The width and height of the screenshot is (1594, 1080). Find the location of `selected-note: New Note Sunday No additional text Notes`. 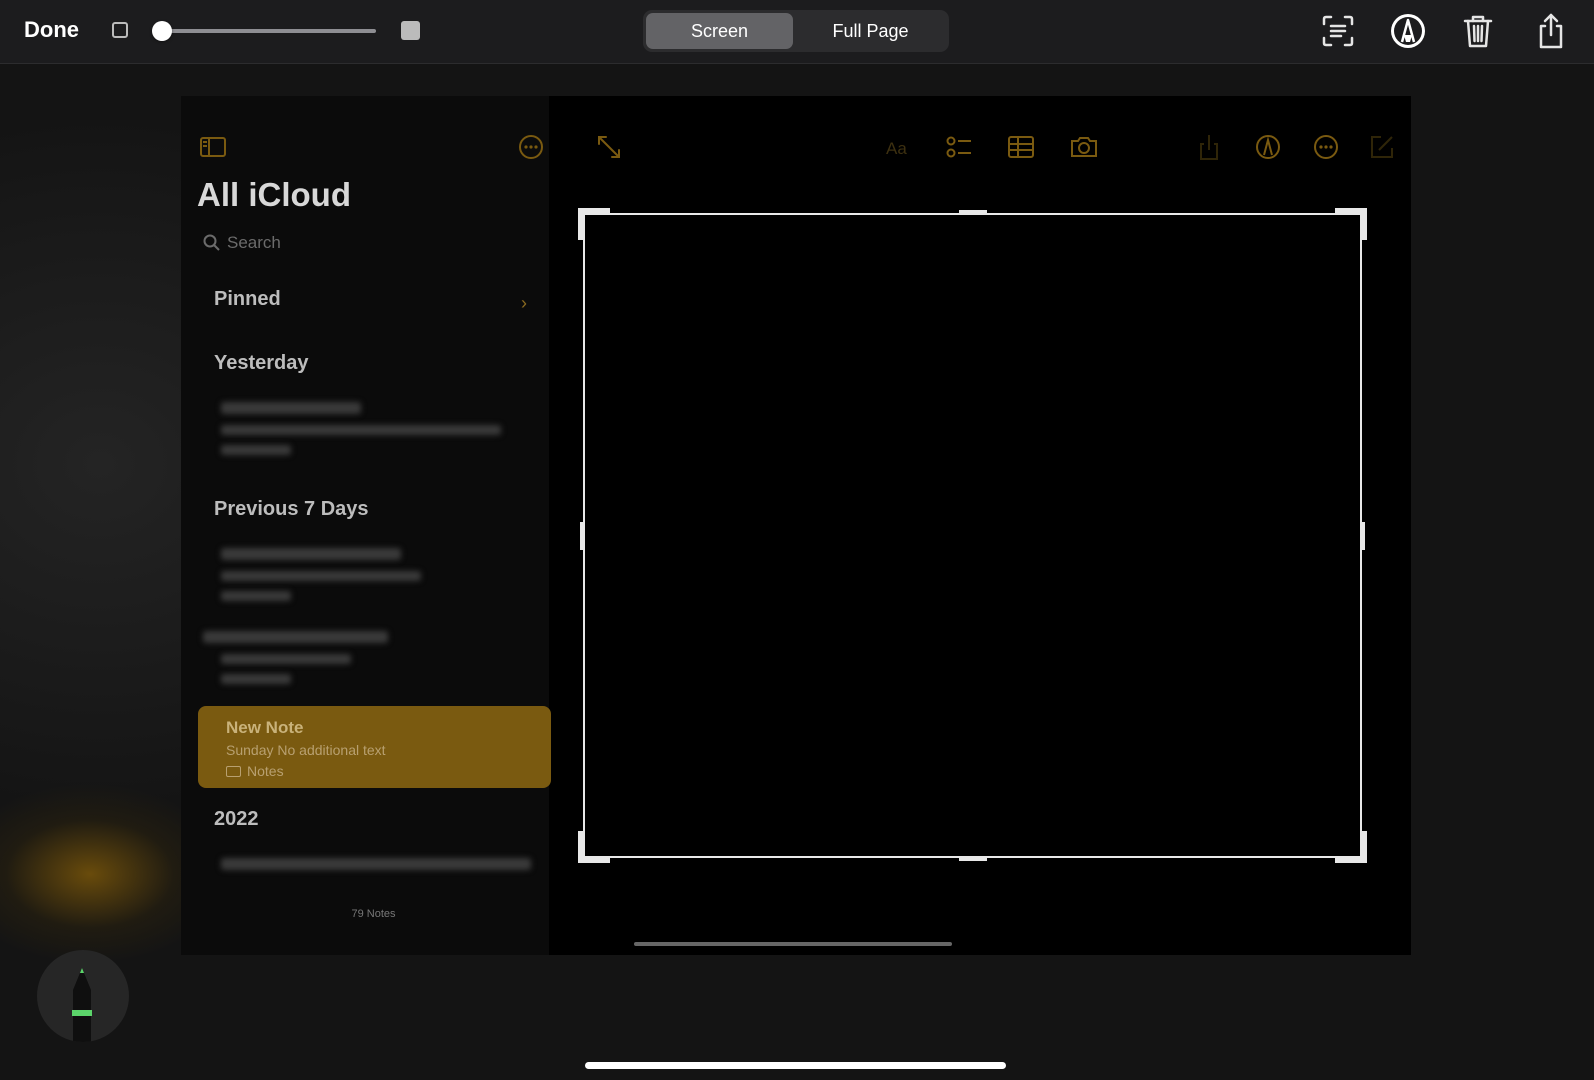

selected-note: New Note Sunday No additional text Notes is located at coordinates (374, 747).